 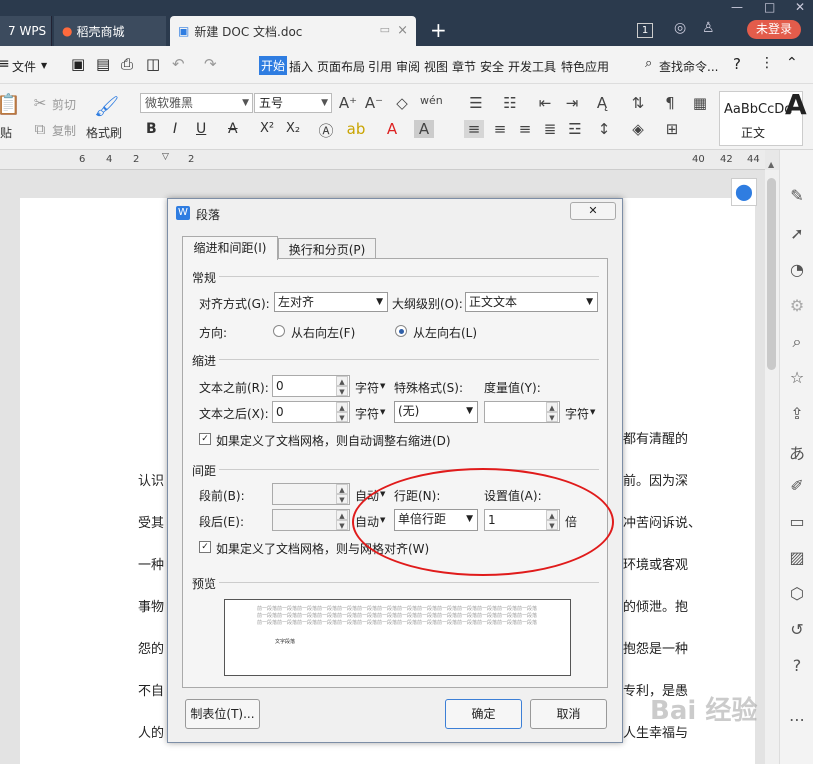 I want to click on subscript-button: X₂, so click(x=293, y=128).